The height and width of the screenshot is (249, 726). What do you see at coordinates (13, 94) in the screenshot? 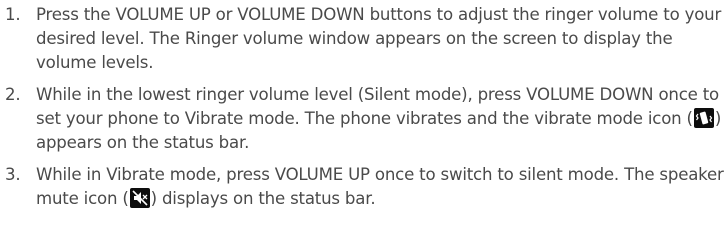
I see `step-number: 2.` at bounding box center [13, 94].